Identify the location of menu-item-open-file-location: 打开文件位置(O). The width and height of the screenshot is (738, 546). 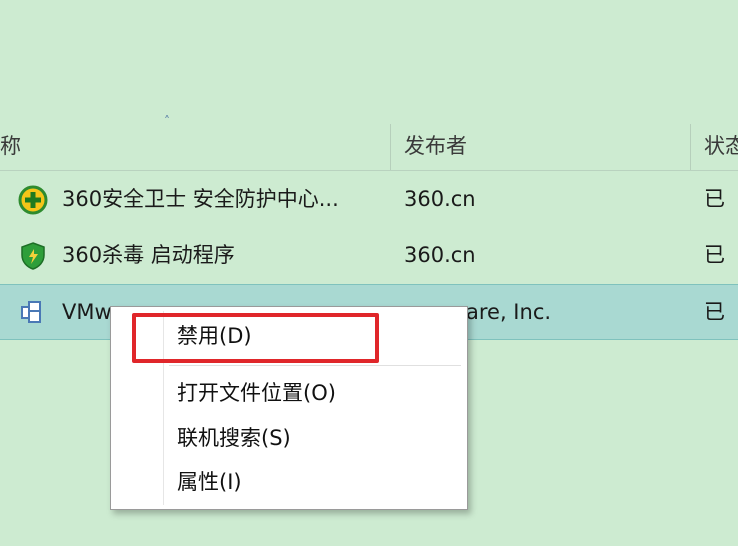
(256, 393).